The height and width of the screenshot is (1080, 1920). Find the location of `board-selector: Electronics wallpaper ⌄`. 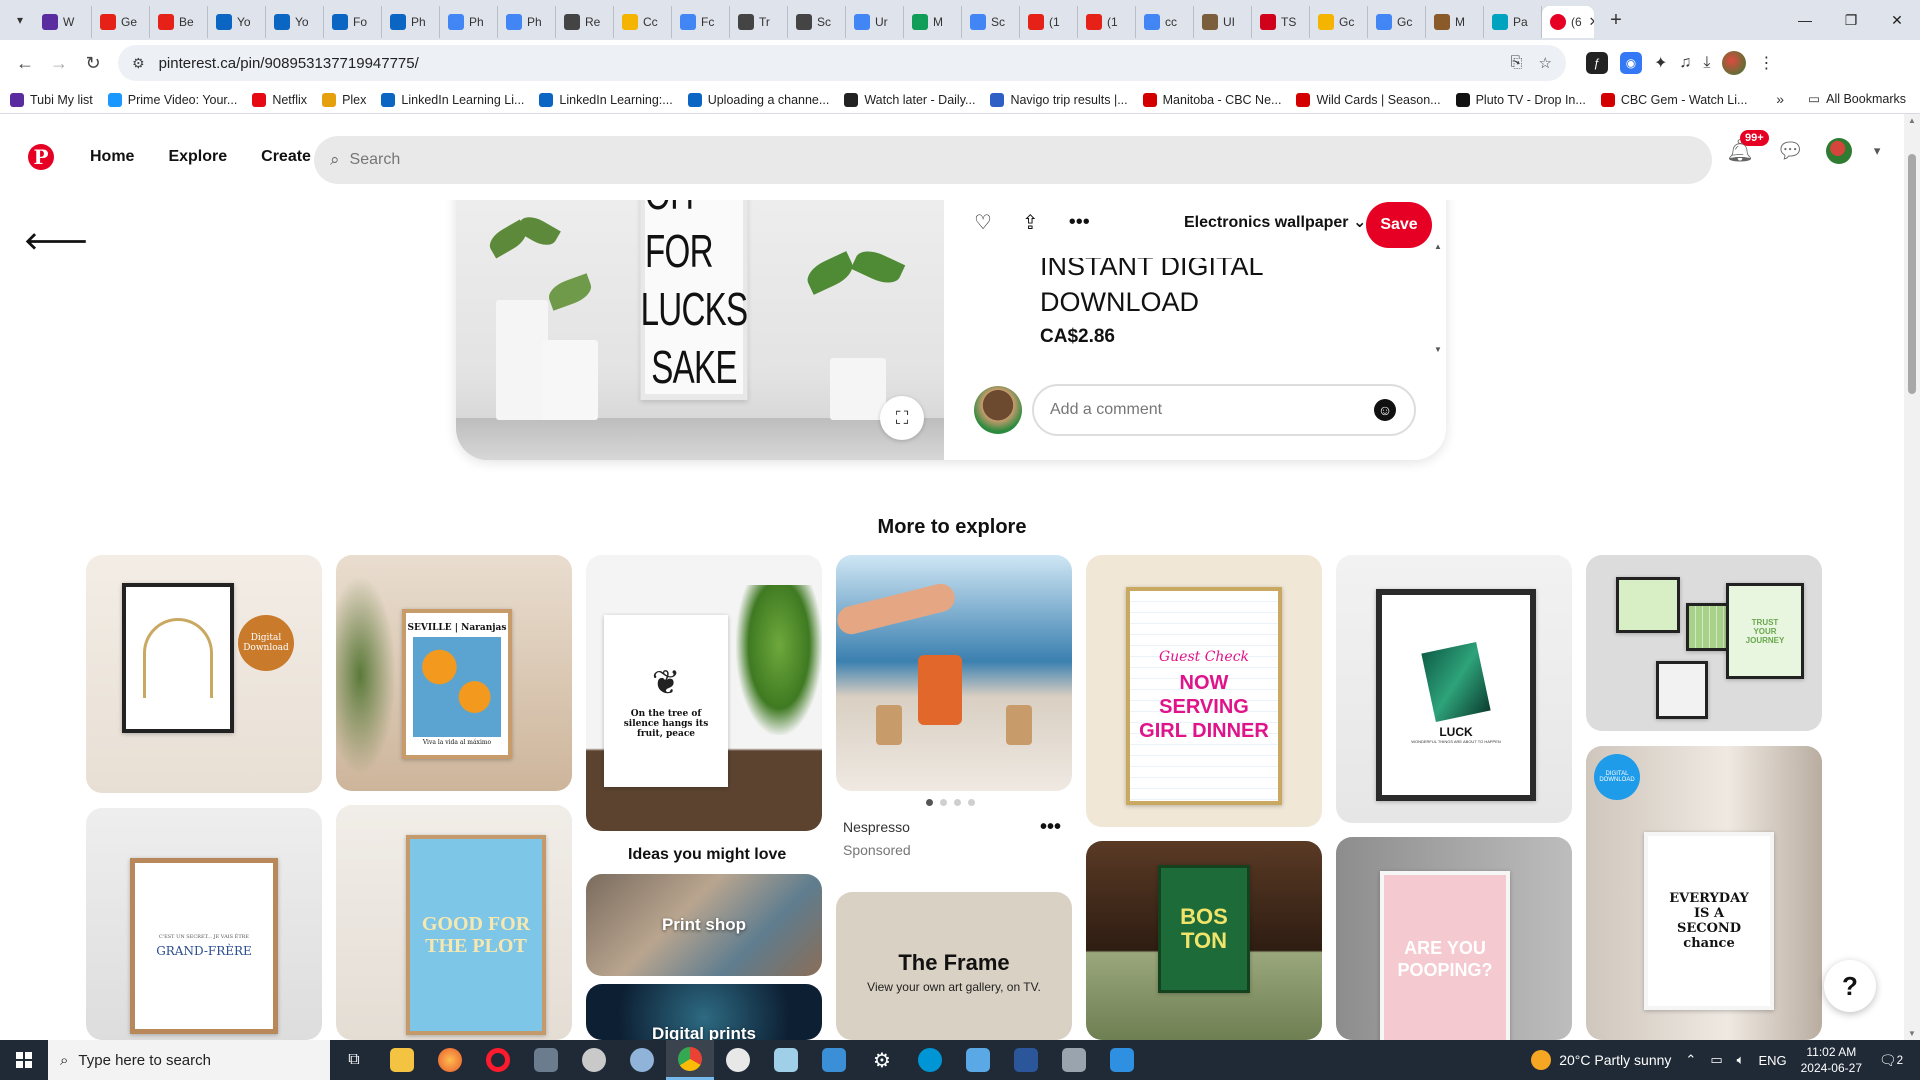

board-selector: Electronics wallpaper ⌄ is located at coordinates (1275, 222).